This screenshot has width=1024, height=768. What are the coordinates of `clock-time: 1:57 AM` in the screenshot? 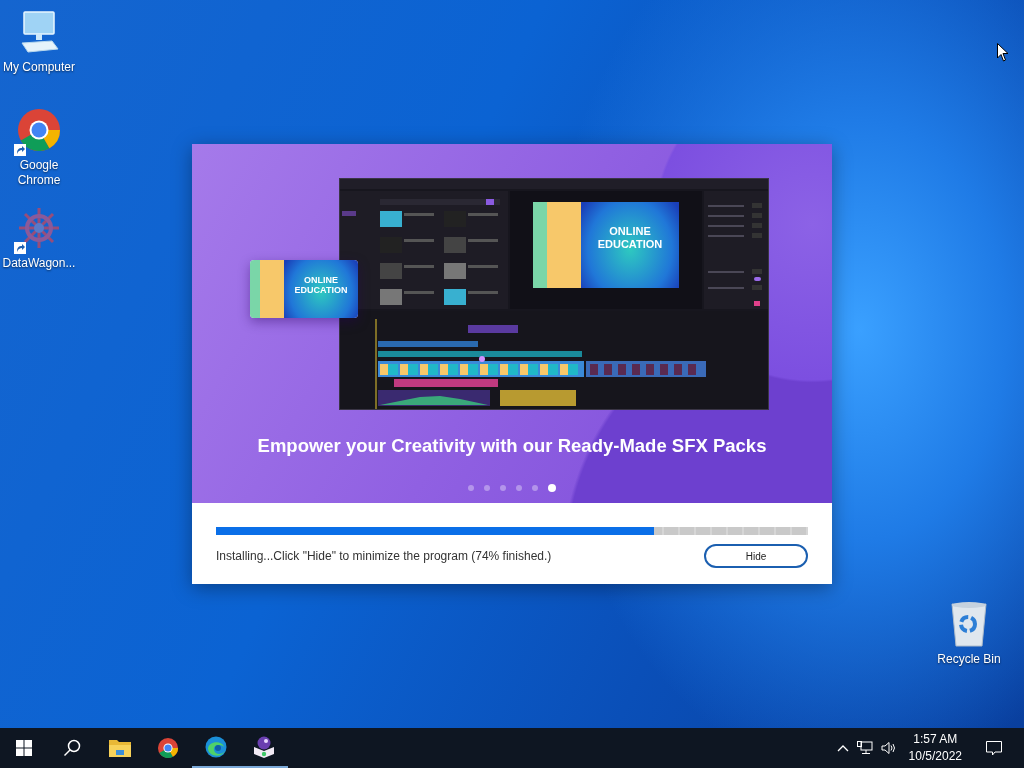 It's located at (935, 739).